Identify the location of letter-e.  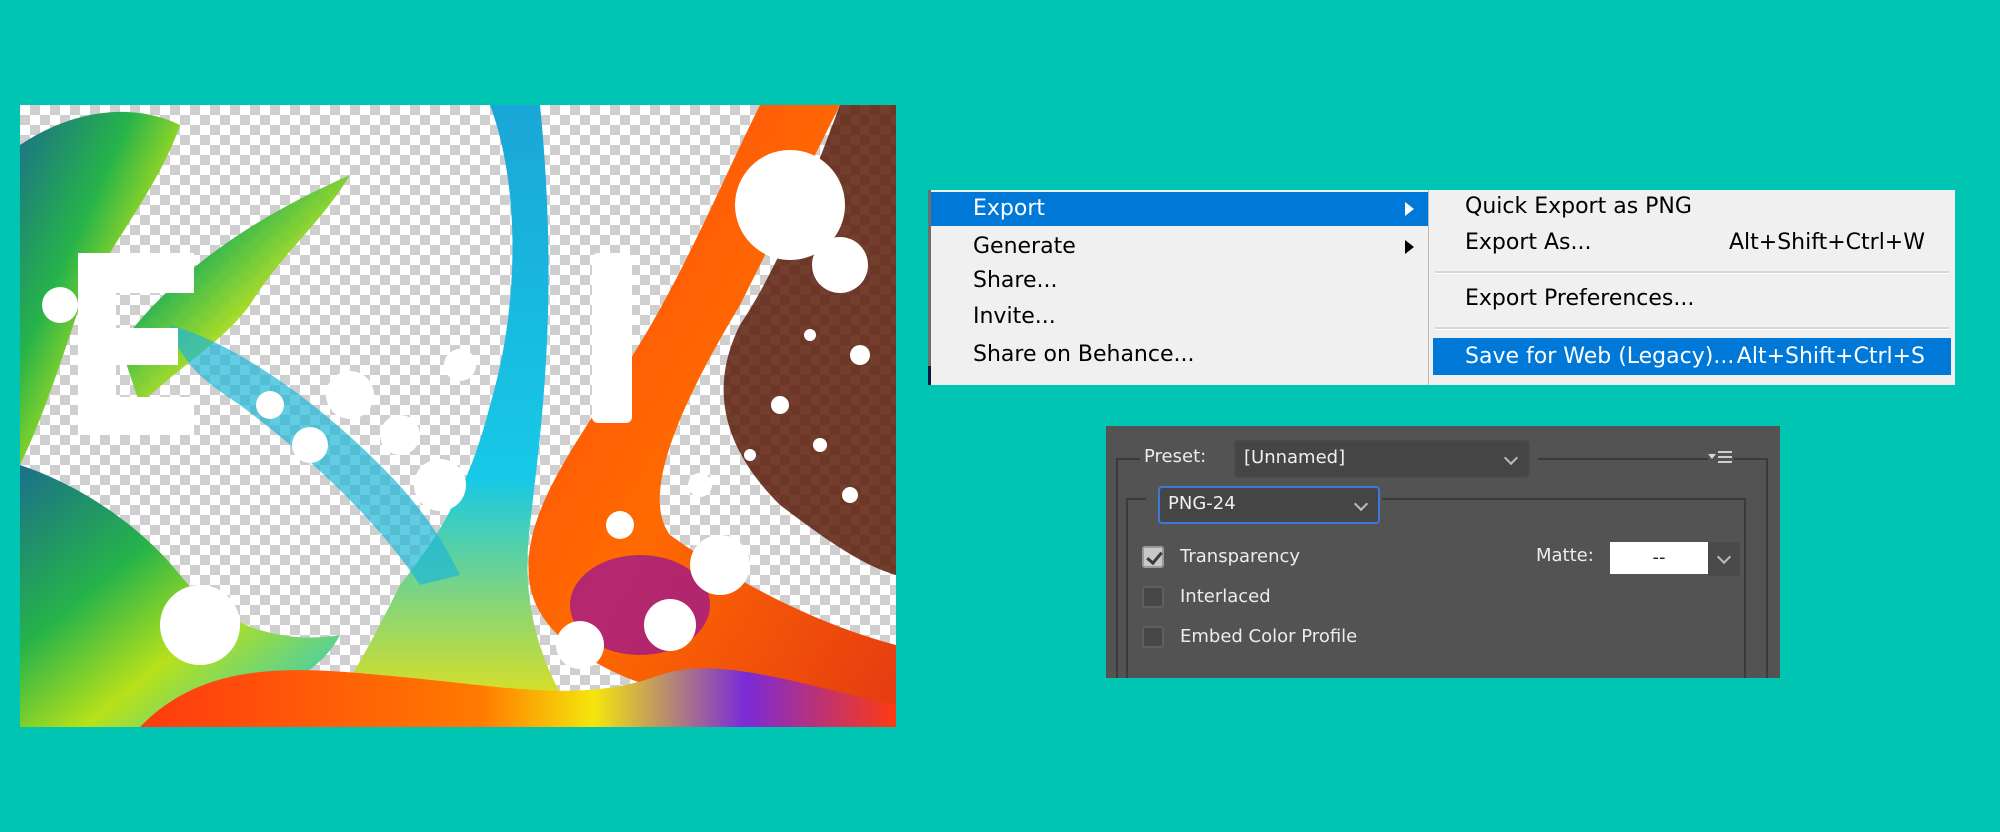
(136, 344).